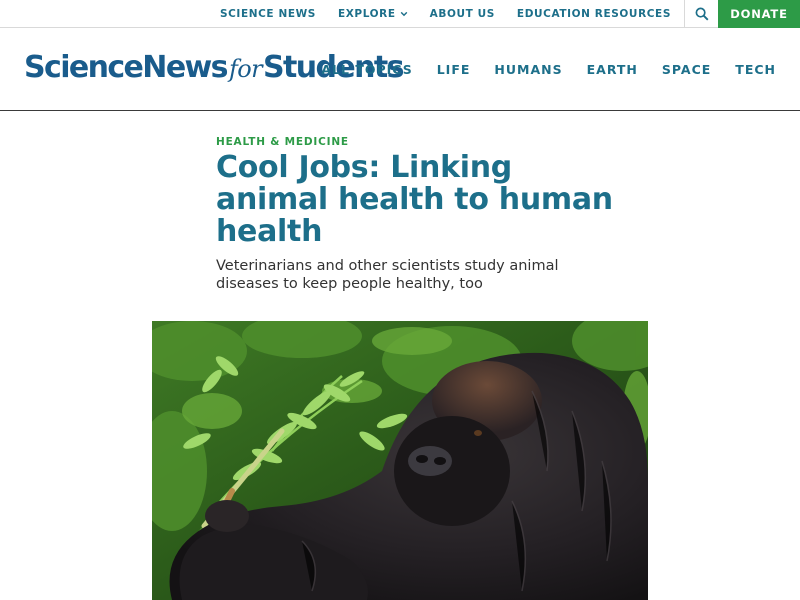 The height and width of the screenshot is (600, 800). Describe the element at coordinates (454, 69) in the screenshot. I see `nav-link-life: LIFE` at that location.